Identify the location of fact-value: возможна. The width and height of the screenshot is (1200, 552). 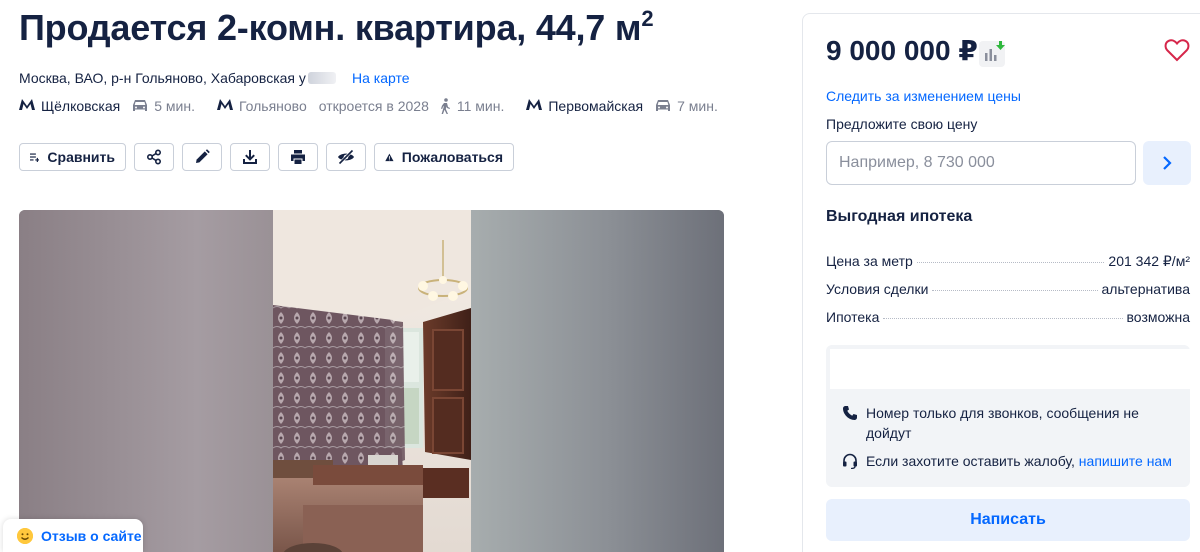
(1158, 317).